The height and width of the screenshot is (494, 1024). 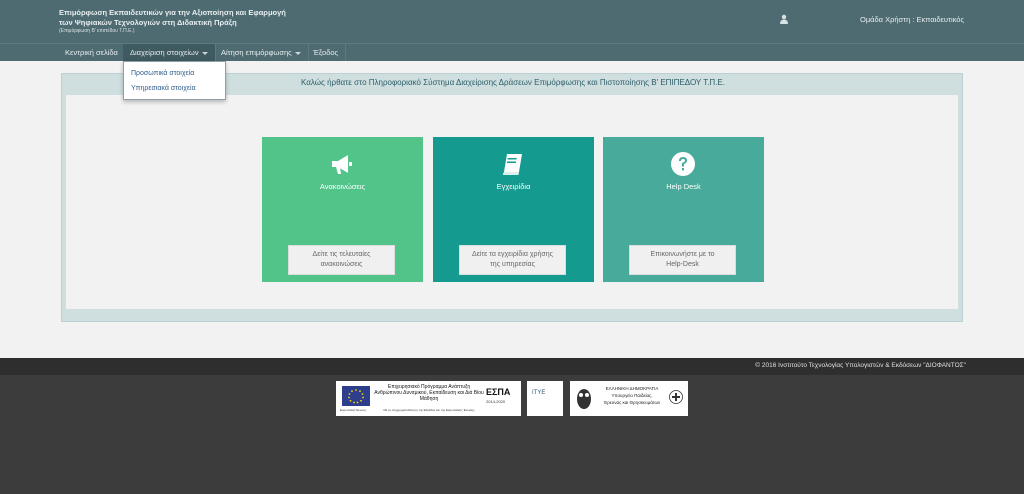 What do you see at coordinates (683, 164) in the screenshot?
I see `question-icon` at bounding box center [683, 164].